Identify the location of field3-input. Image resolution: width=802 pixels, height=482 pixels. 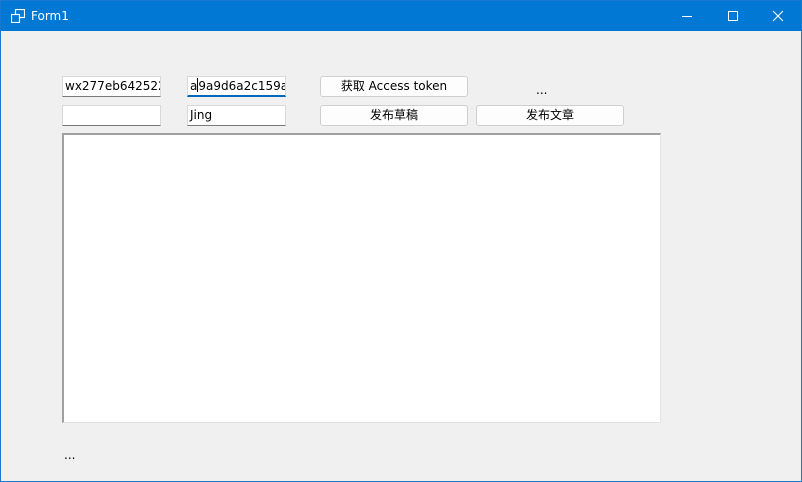
(111, 115).